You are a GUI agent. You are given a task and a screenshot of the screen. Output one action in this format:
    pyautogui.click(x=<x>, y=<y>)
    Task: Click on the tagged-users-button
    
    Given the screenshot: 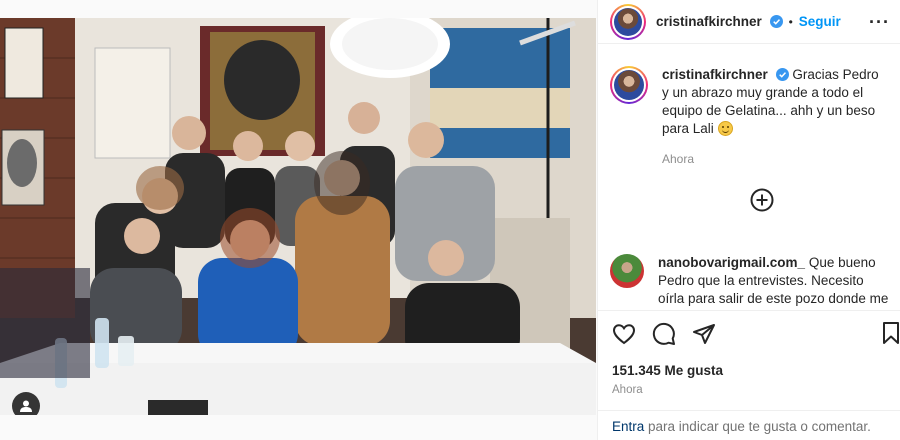 What is the action you would take?
    pyautogui.click(x=26, y=403)
    